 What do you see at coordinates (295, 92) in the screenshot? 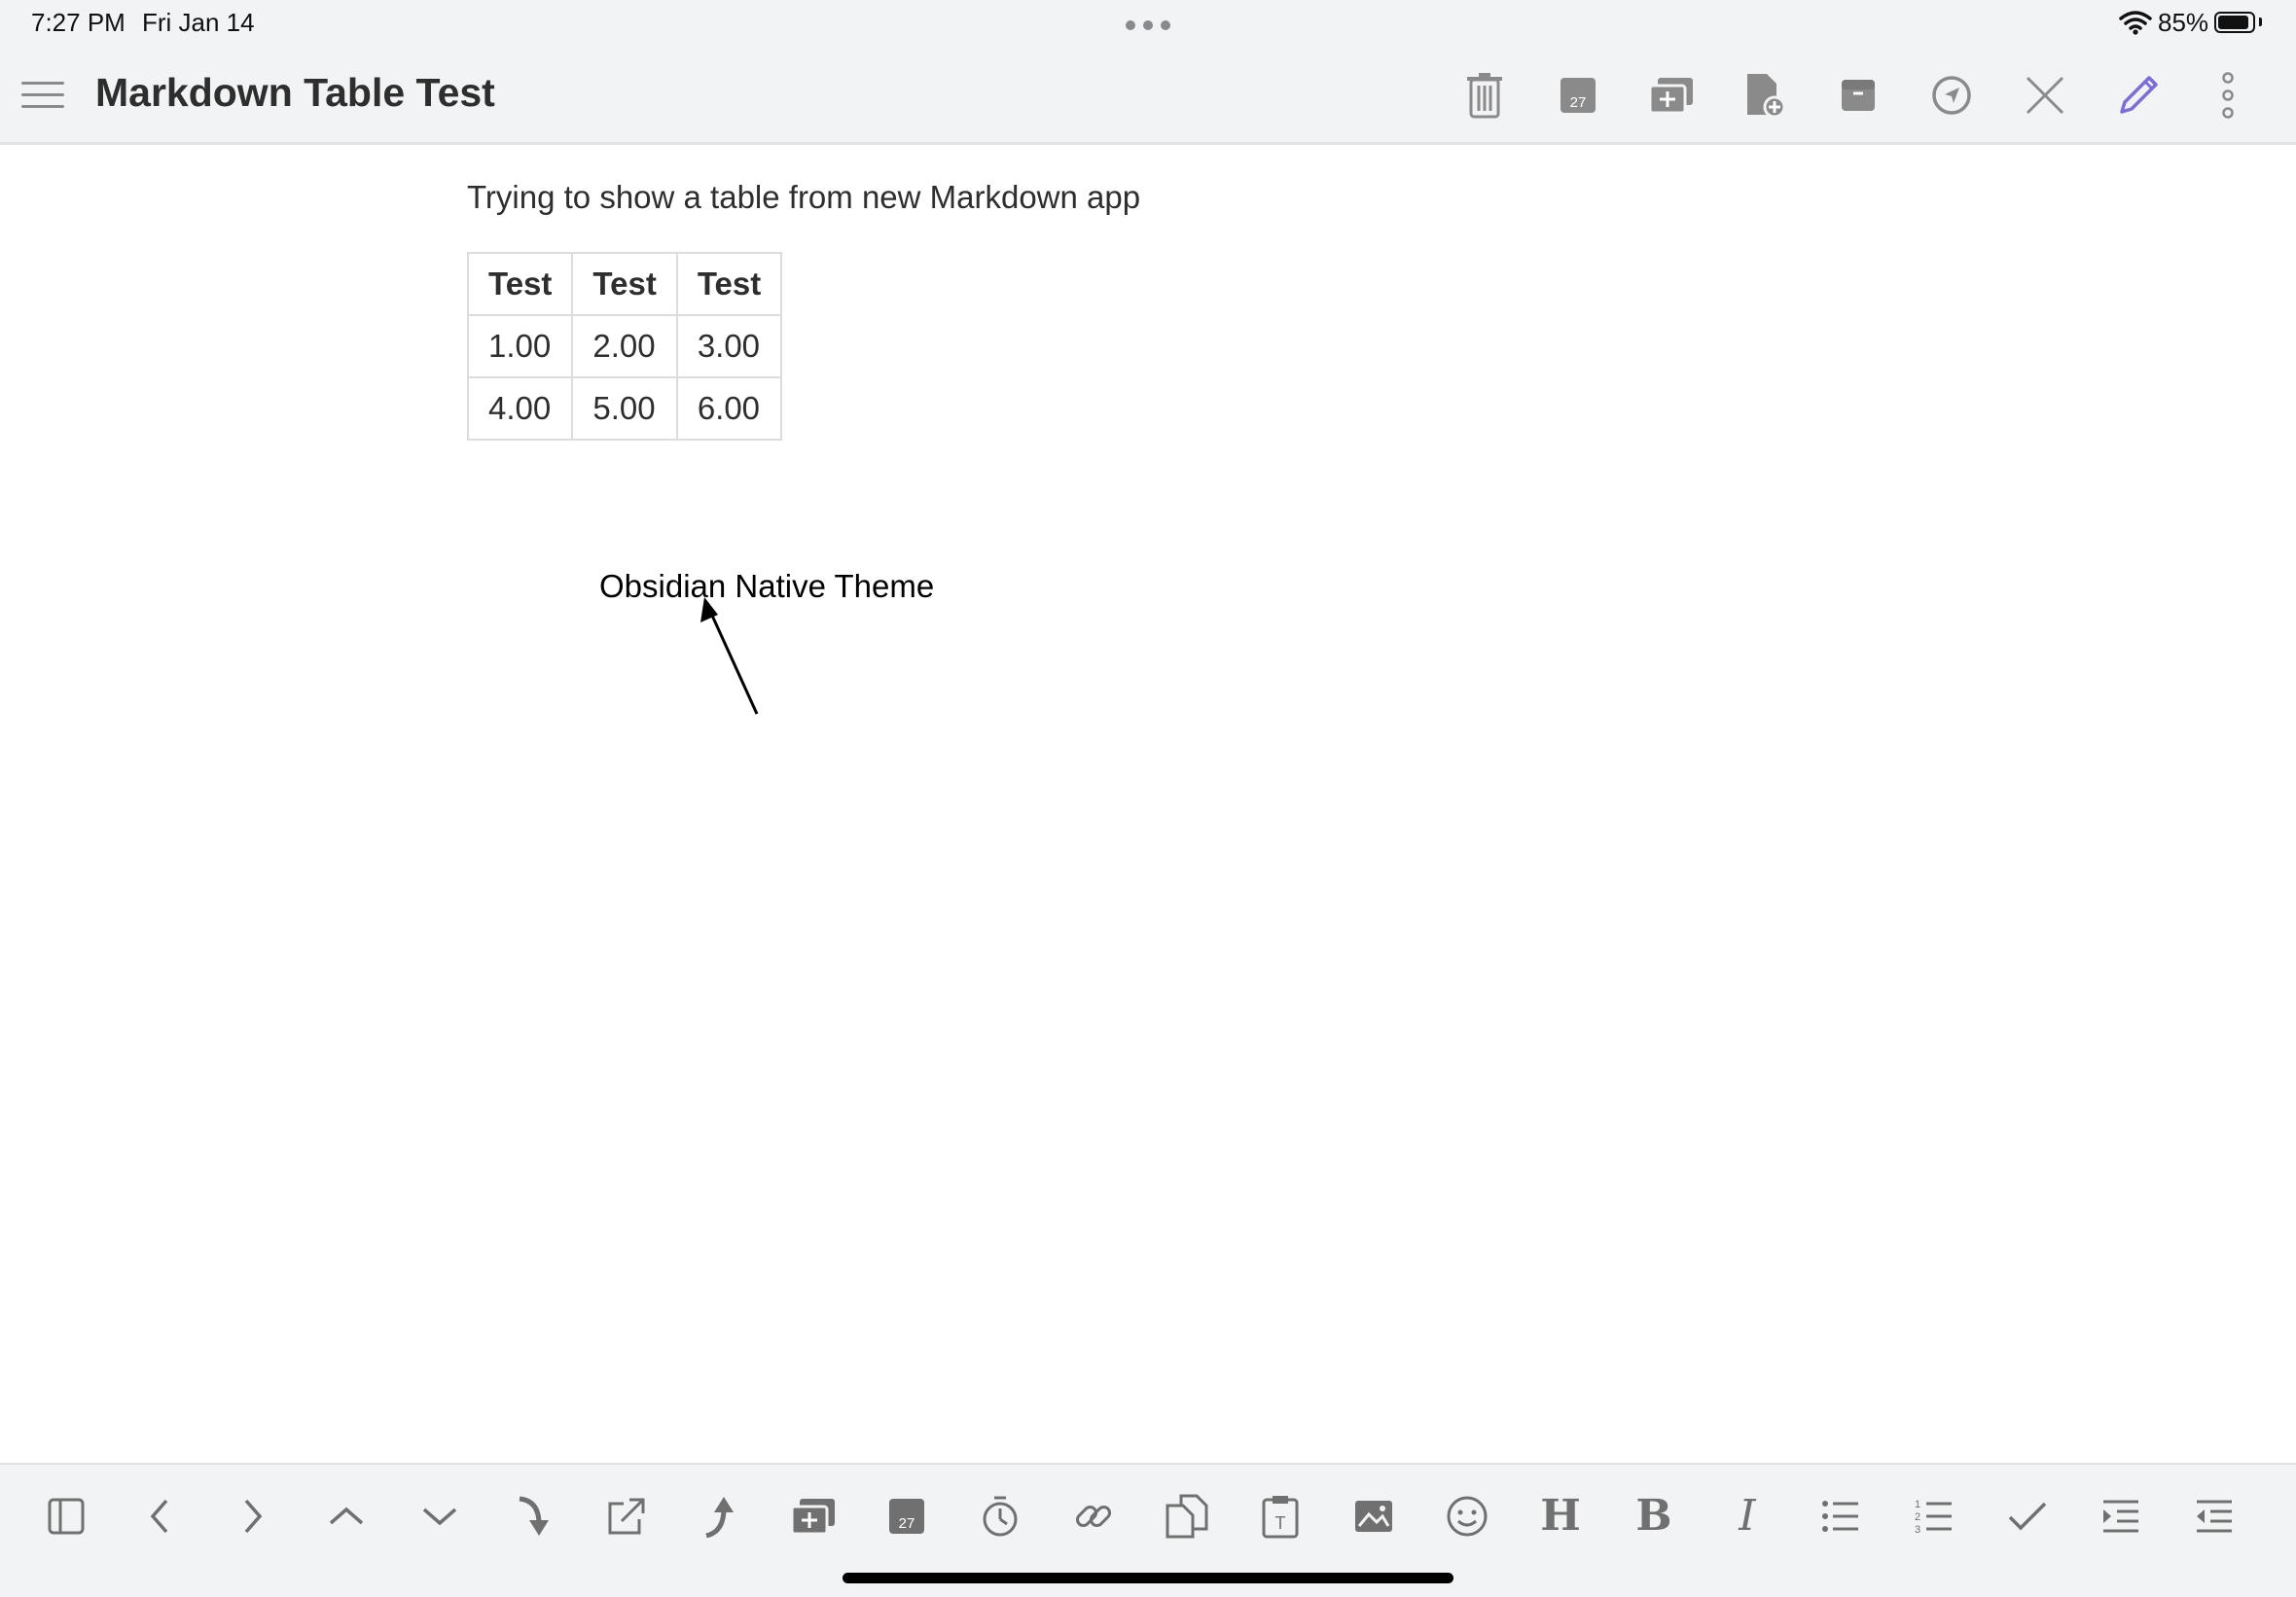
I see `note-title: Markdown Table Test` at bounding box center [295, 92].